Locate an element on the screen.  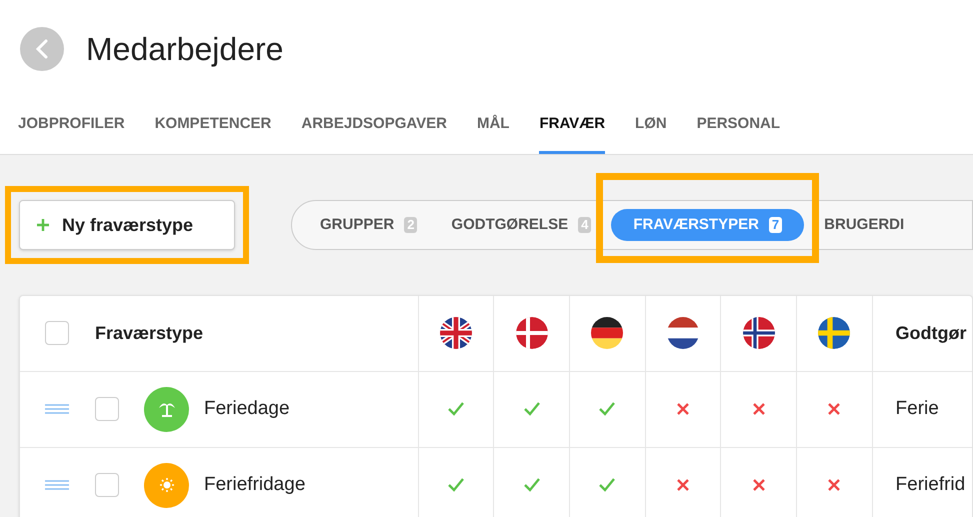
segment-tab: BRUGERDI is located at coordinates (864, 225).